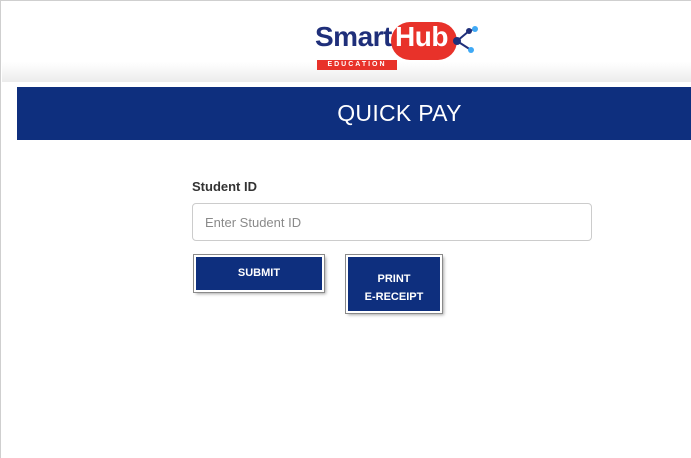 The height and width of the screenshot is (458, 691). What do you see at coordinates (394, 279) in the screenshot?
I see `print-button-label-line1: PRINT` at bounding box center [394, 279].